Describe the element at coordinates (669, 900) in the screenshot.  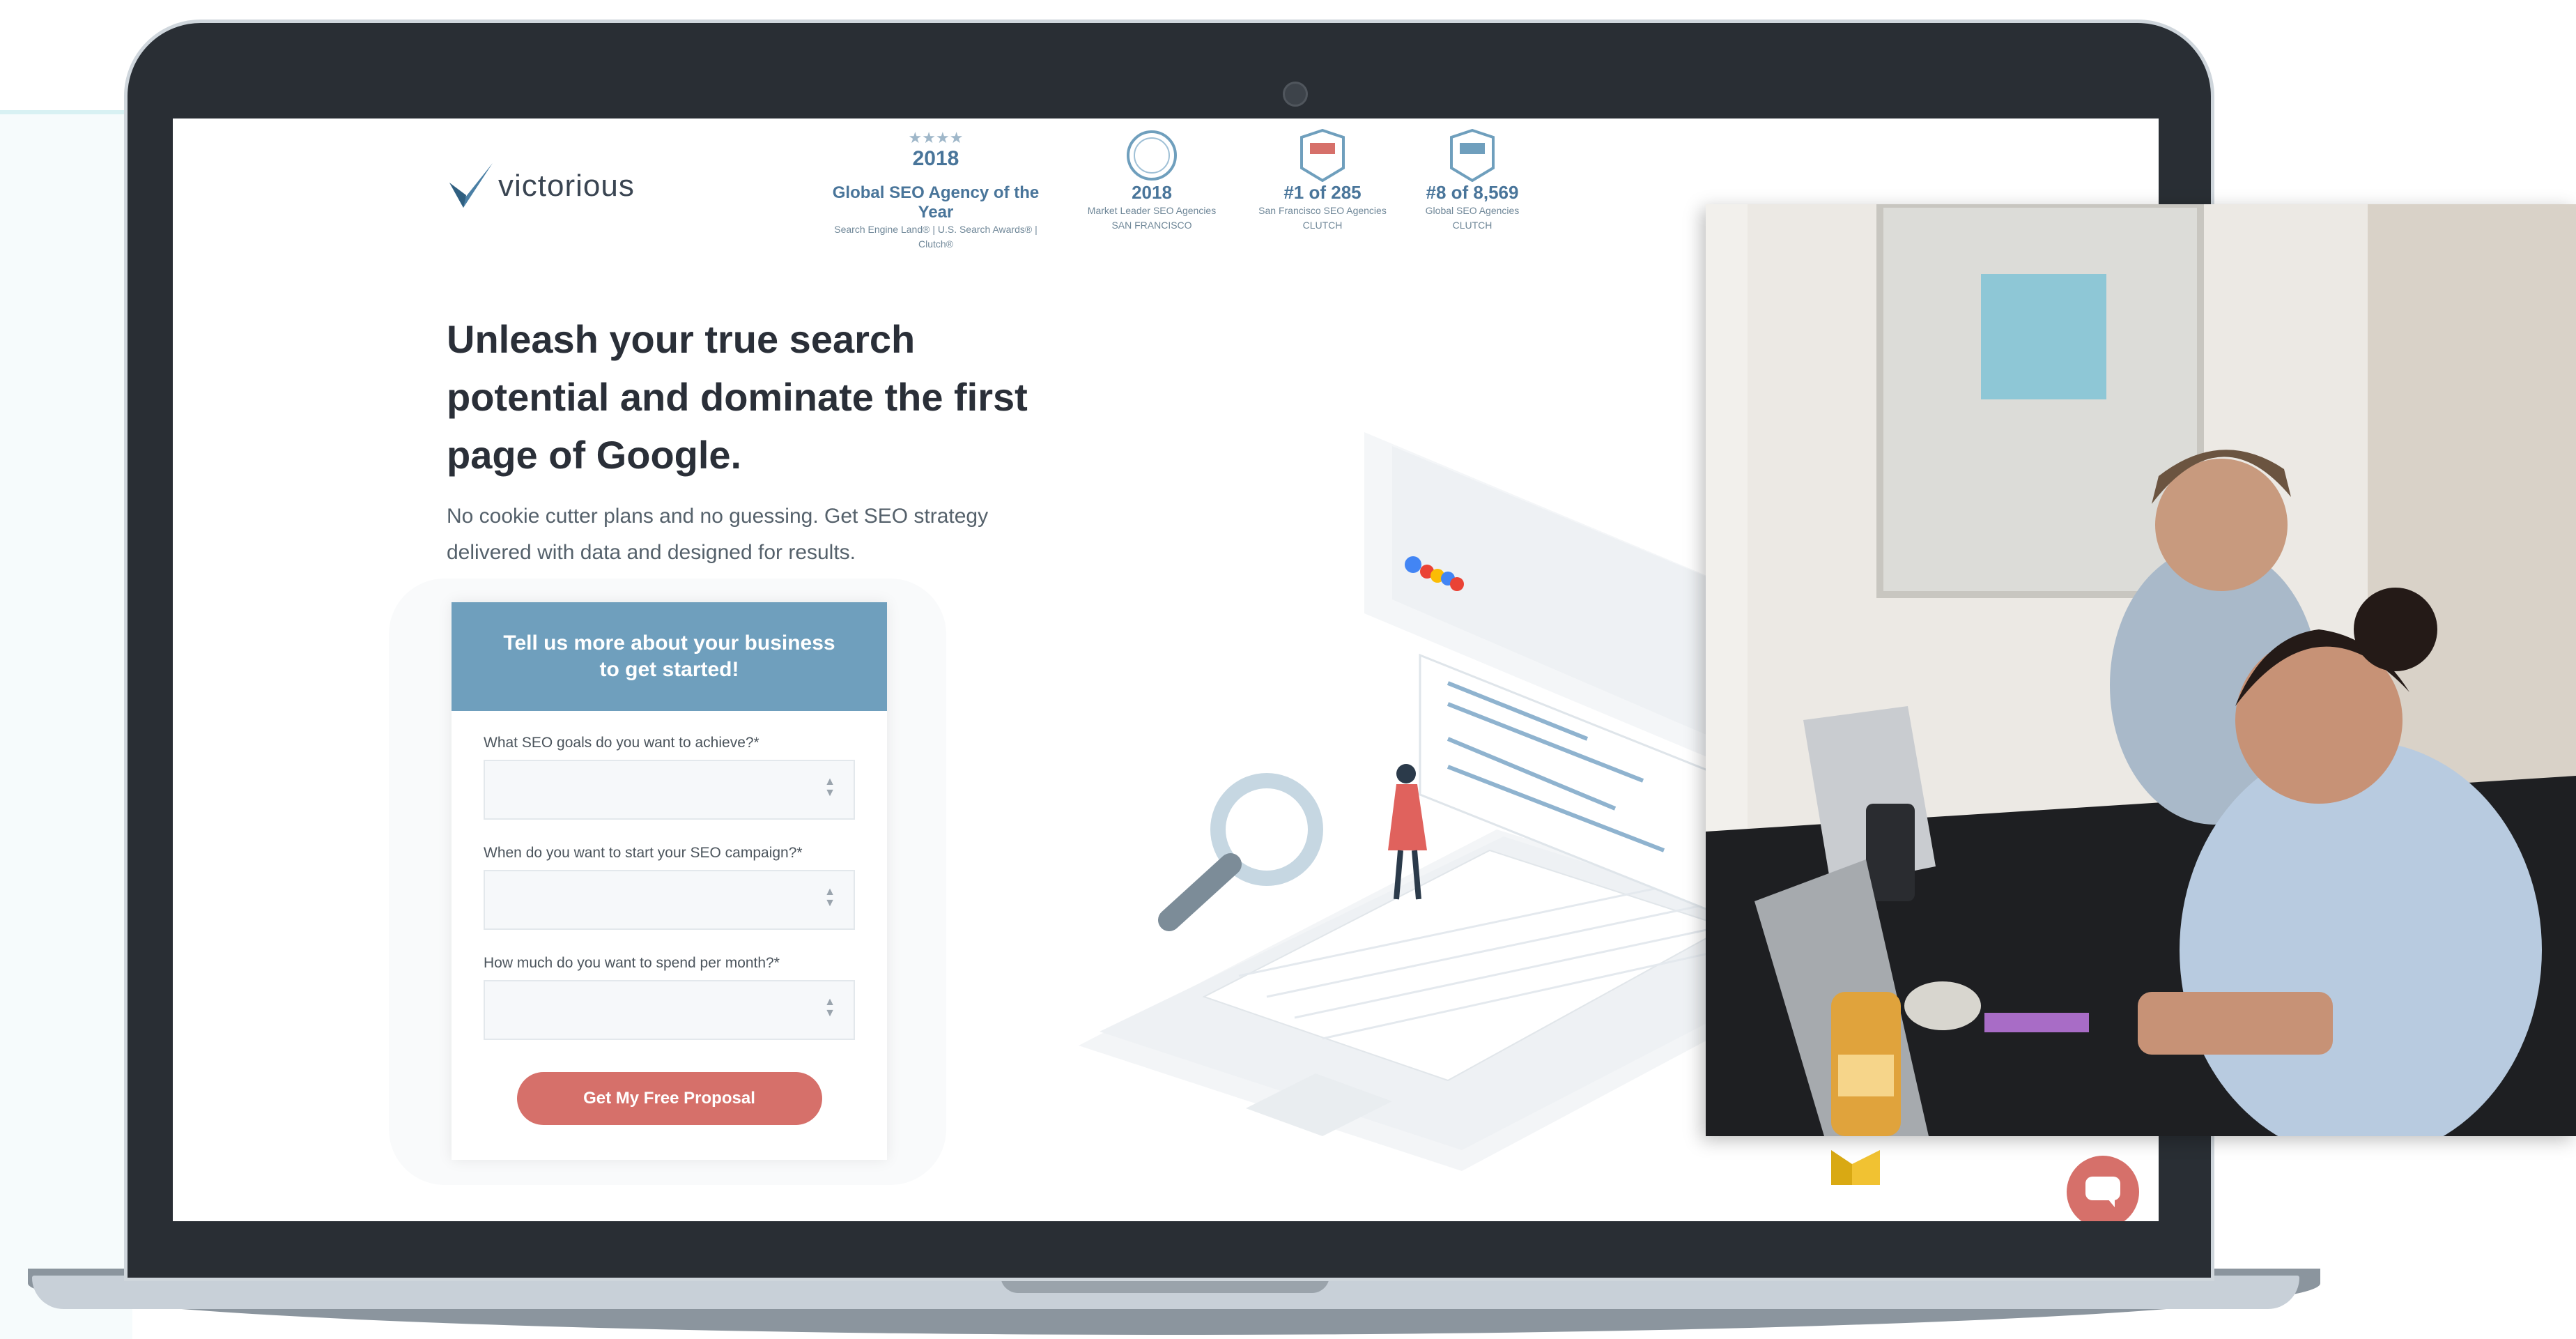
I see `campaign-start-select: ▲ ▼` at that location.